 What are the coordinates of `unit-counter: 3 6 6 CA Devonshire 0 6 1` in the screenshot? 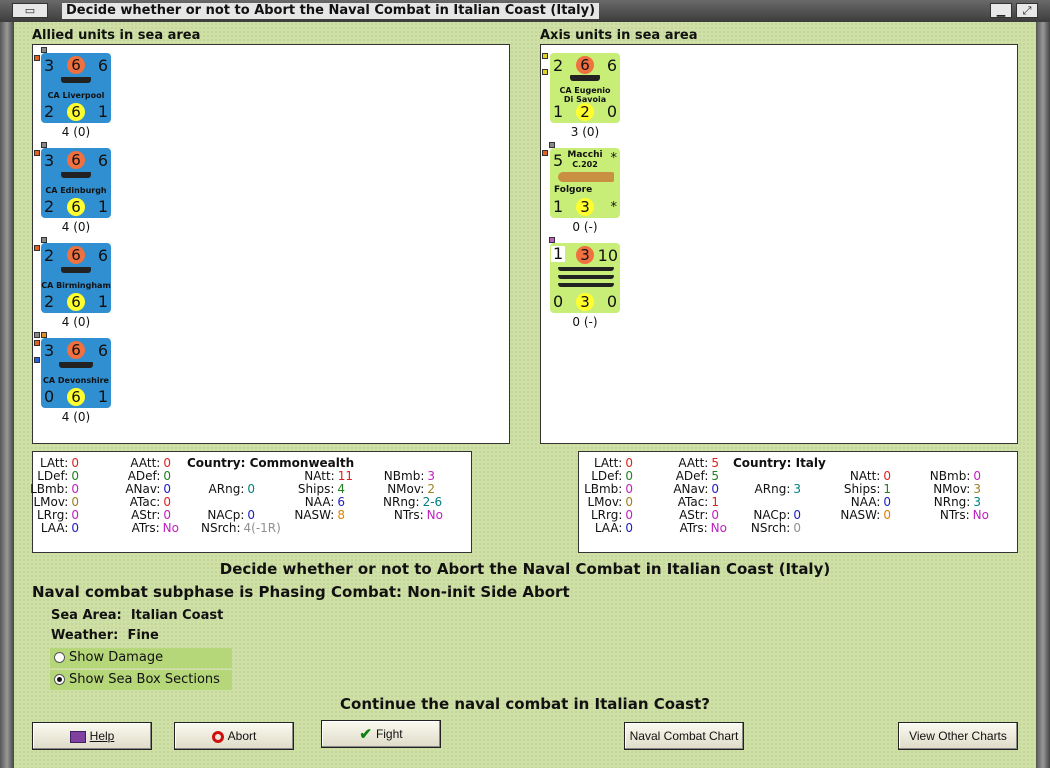 It's located at (76, 373).